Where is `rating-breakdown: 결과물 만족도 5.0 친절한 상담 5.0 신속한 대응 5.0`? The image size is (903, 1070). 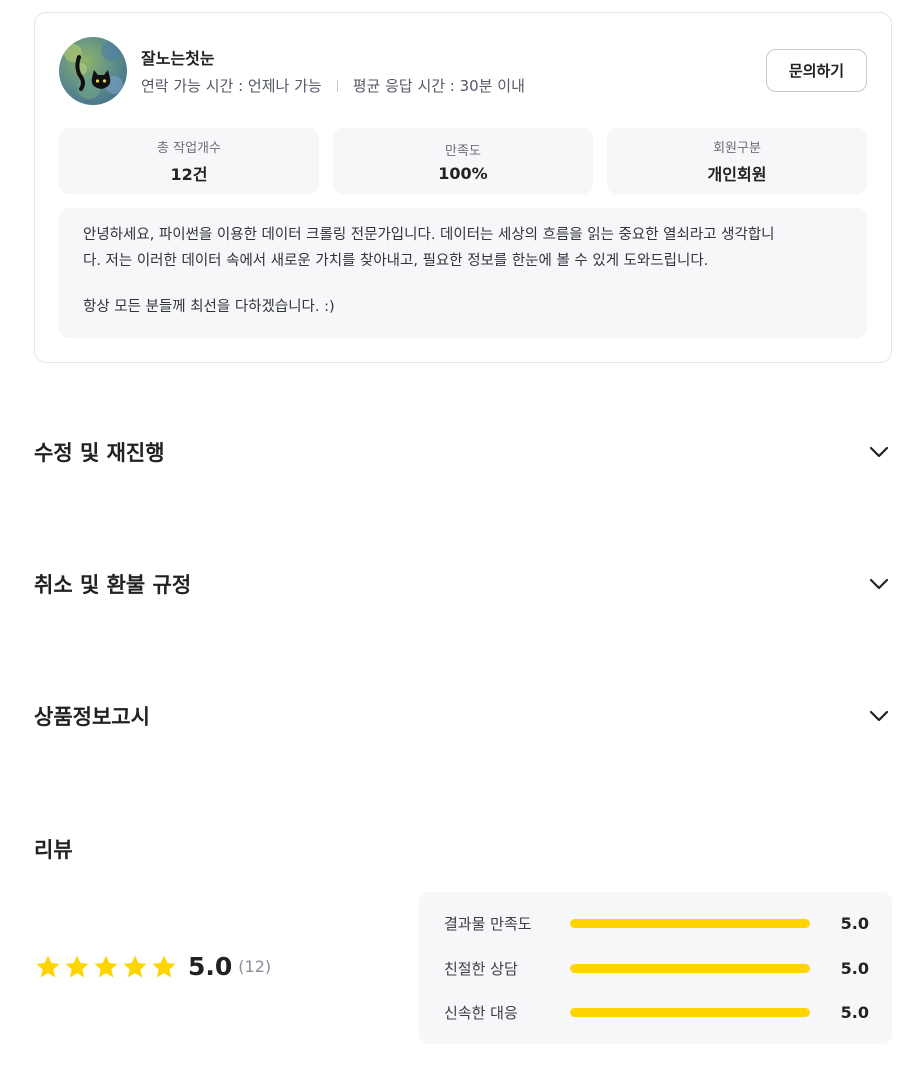 rating-breakdown: 결과물 만족도 5.0 친절한 상담 5.0 신속한 대응 5.0 is located at coordinates (655, 968).